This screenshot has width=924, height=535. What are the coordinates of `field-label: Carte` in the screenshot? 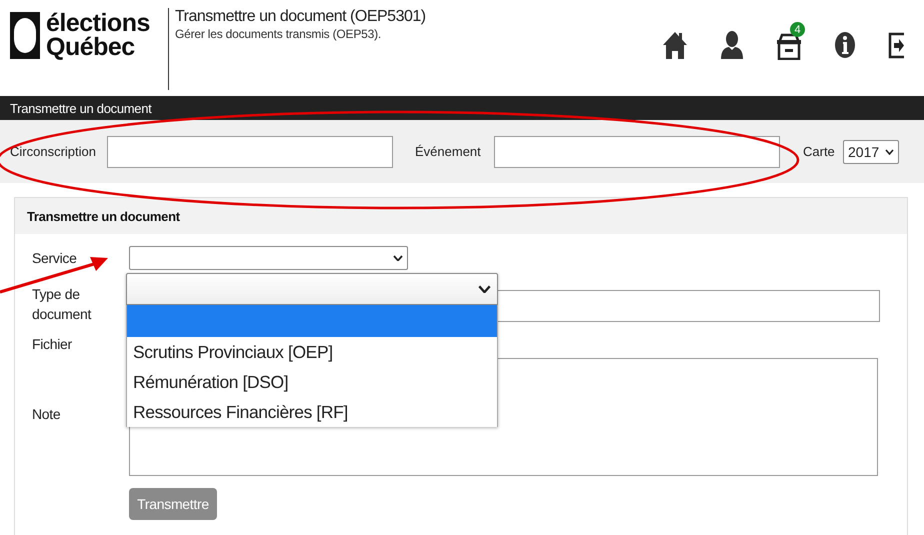 It's located at (819, 151).